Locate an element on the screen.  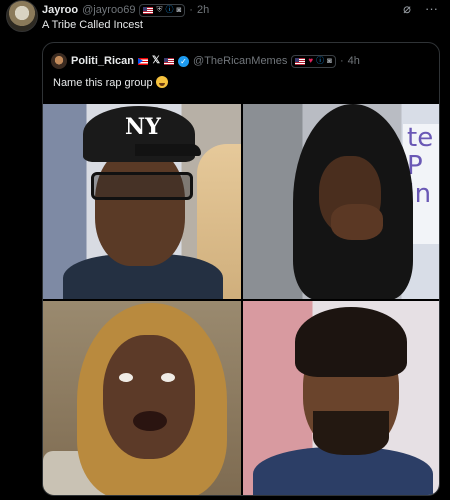
hair is located at coordinates (351, 342).